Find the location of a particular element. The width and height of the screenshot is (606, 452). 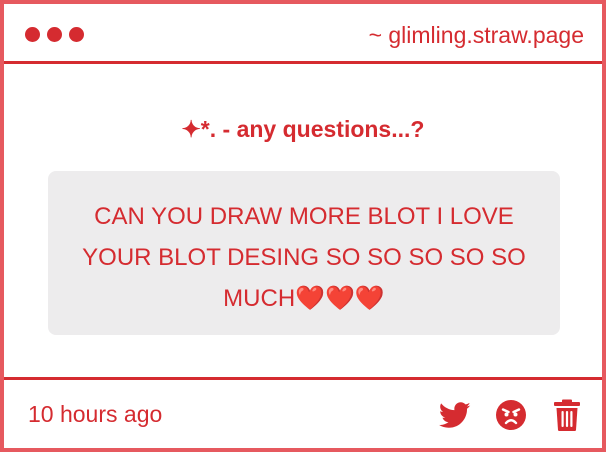

share-twitter-button is located at coordinates (455, 415).